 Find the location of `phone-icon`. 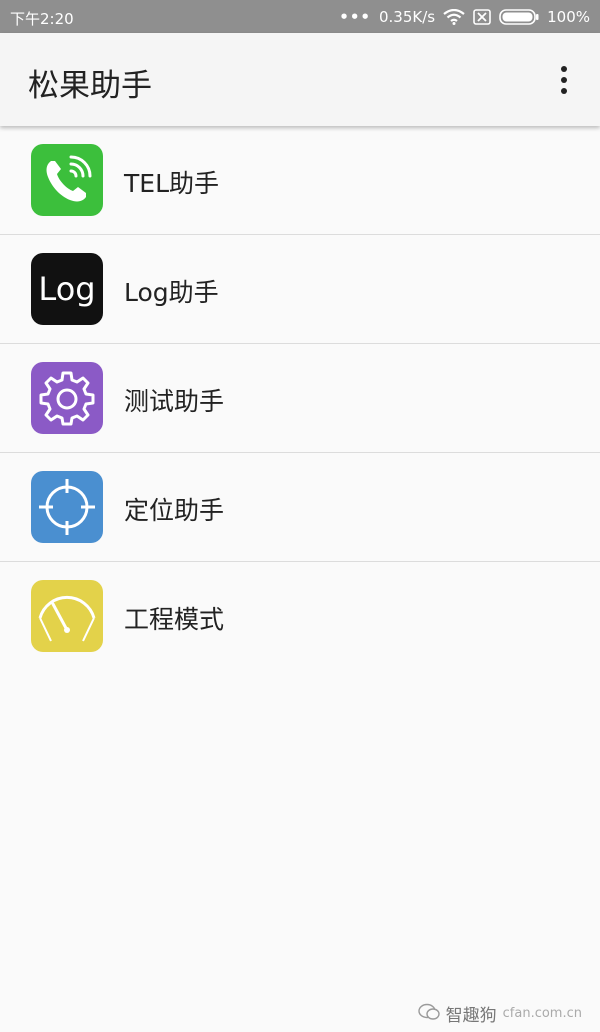

phone-icon is located at coordinates (67, 180).